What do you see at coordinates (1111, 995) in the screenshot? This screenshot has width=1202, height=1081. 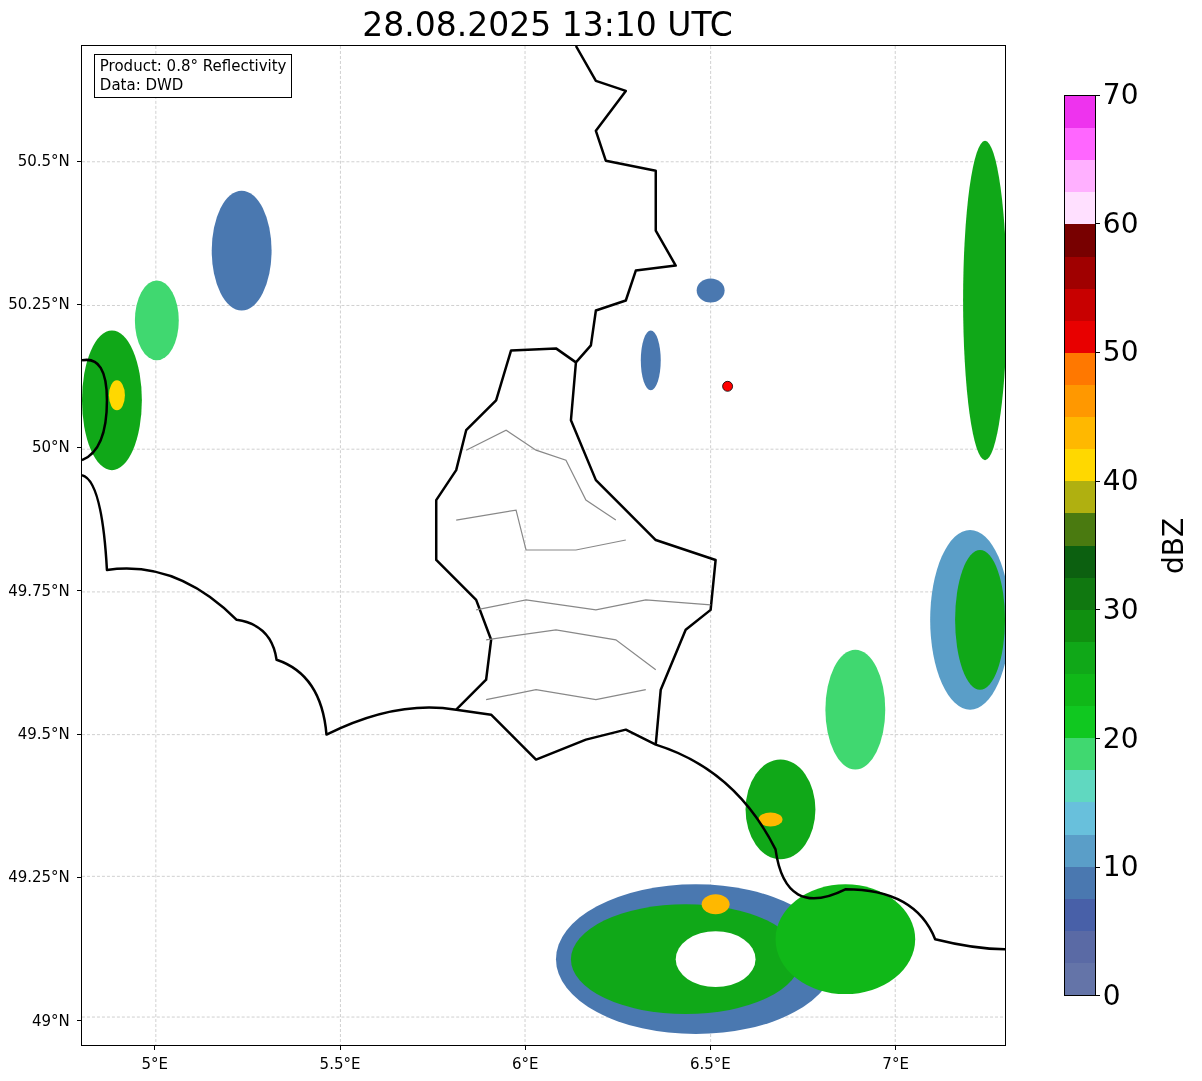 I see `colorbar-tick-label: 0` at bounding box center [1111, 995].